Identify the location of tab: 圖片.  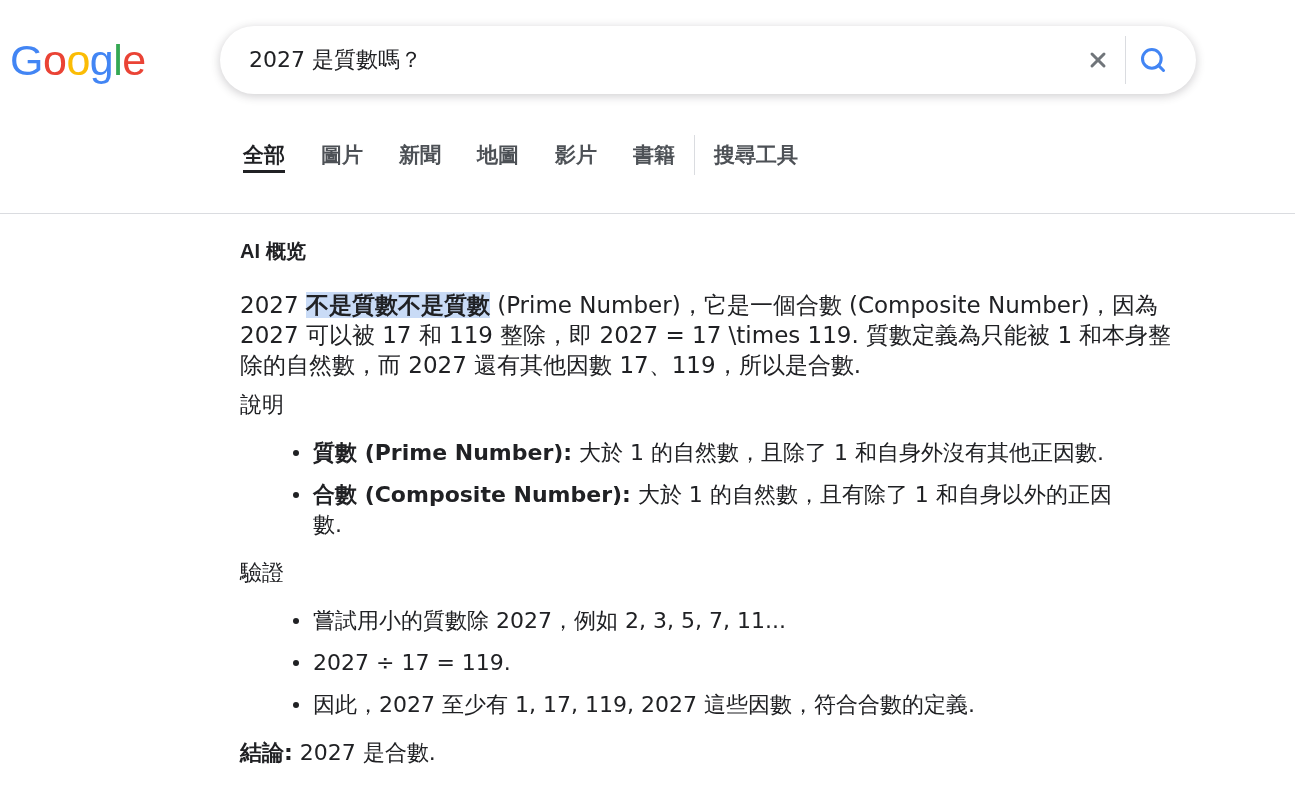
(342, 155).